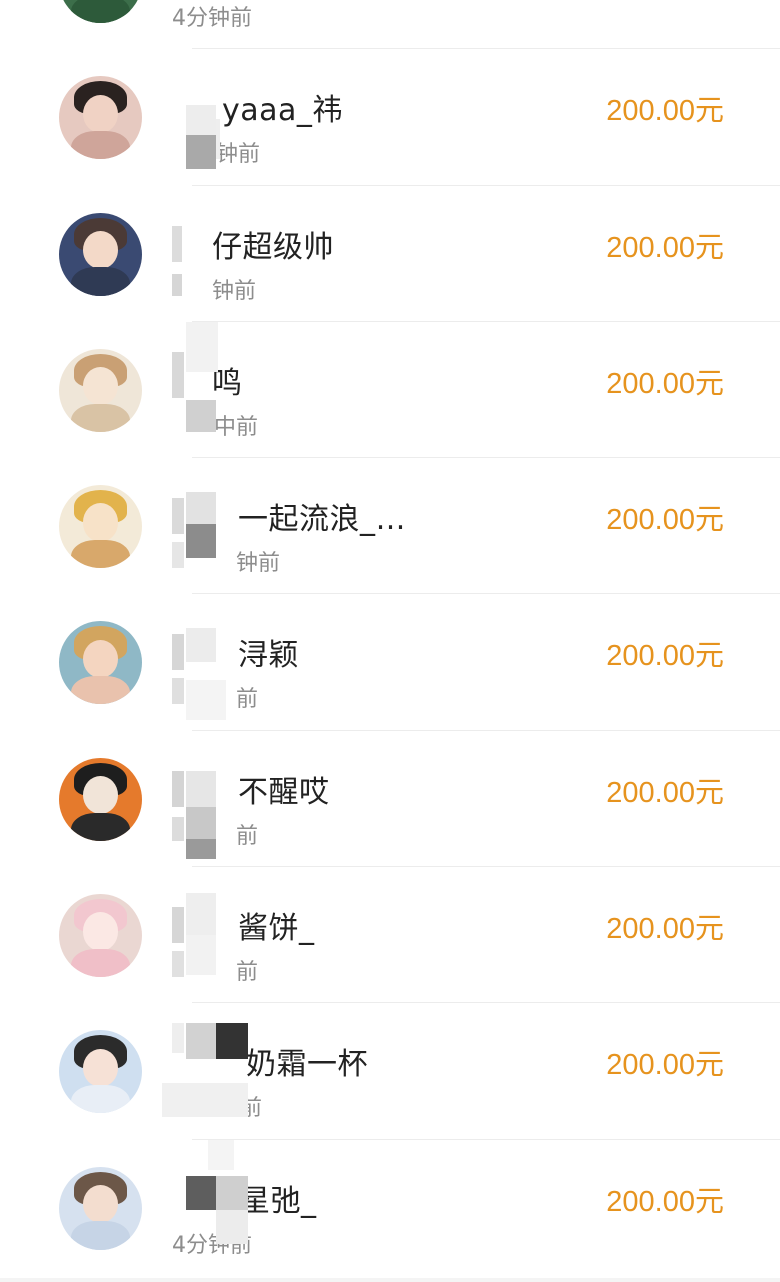  What do you see at coordinates (390, 1071) in the screenshot?
I see `list-item: 奶霜一杯 前 200.00元` at bounding box center [390, 1071].